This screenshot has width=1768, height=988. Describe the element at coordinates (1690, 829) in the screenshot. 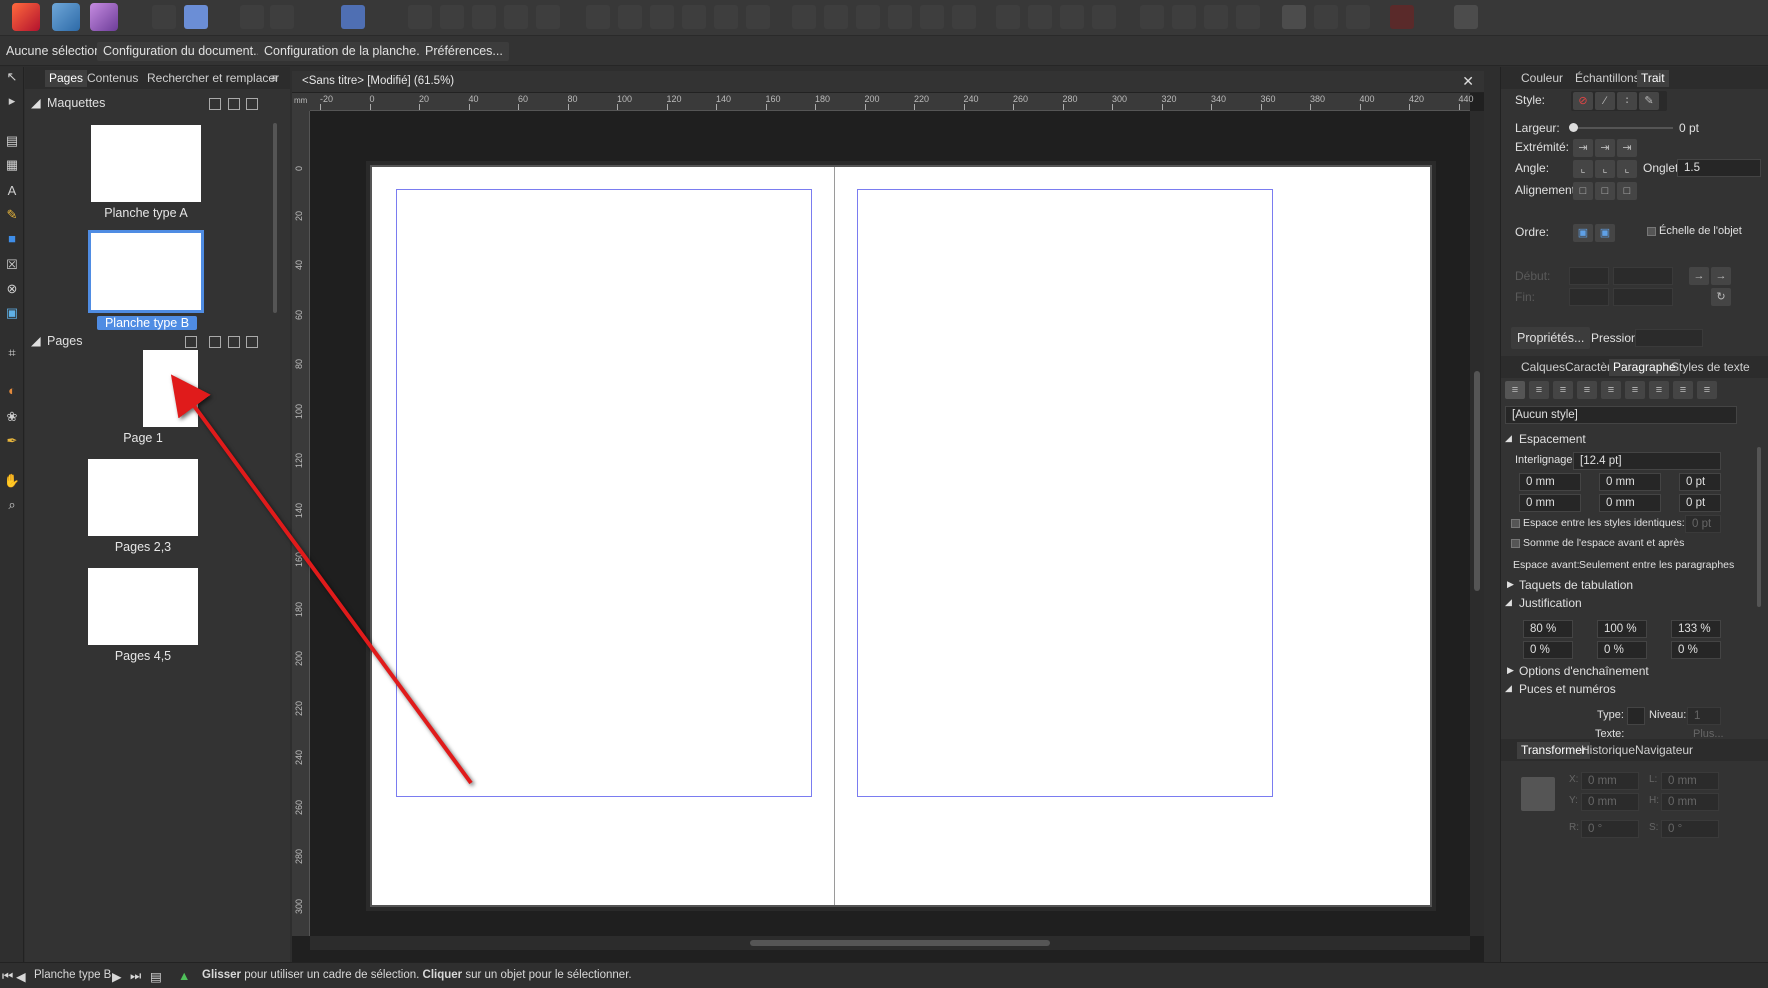

I see `shear-input: 0 °` at that location.